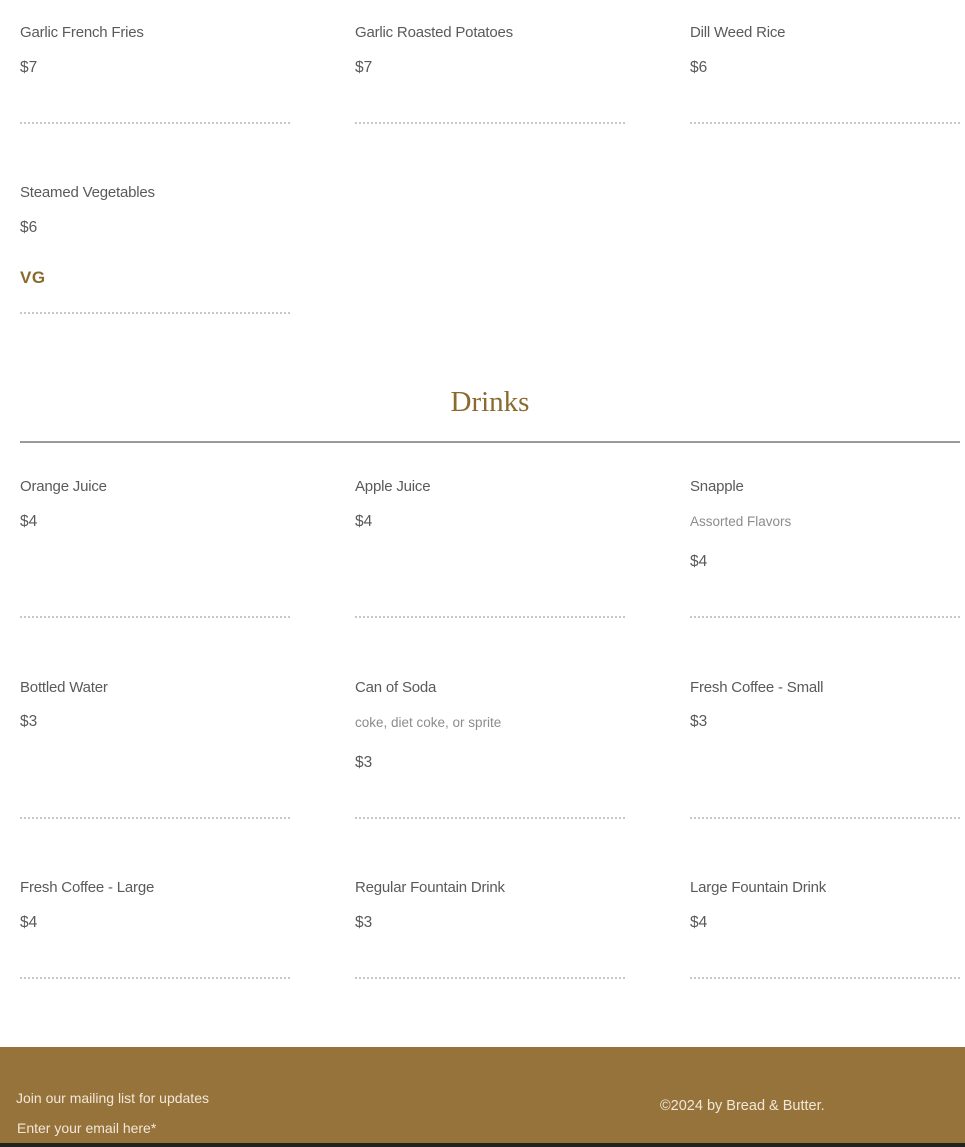 Image resolution: width=965 pixels, height=1147 pixels. I want to click on section-title: Drinks, so click(490, 402).